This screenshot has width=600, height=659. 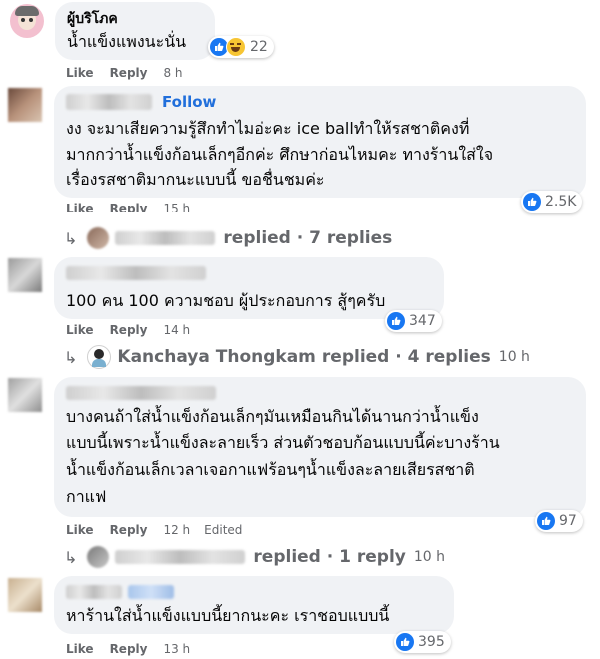 What do you see at coordinates (216, 357) in the screenshot?
I see `replier-name: Kanchaya Thongkam` at bounding box center [216, 357].